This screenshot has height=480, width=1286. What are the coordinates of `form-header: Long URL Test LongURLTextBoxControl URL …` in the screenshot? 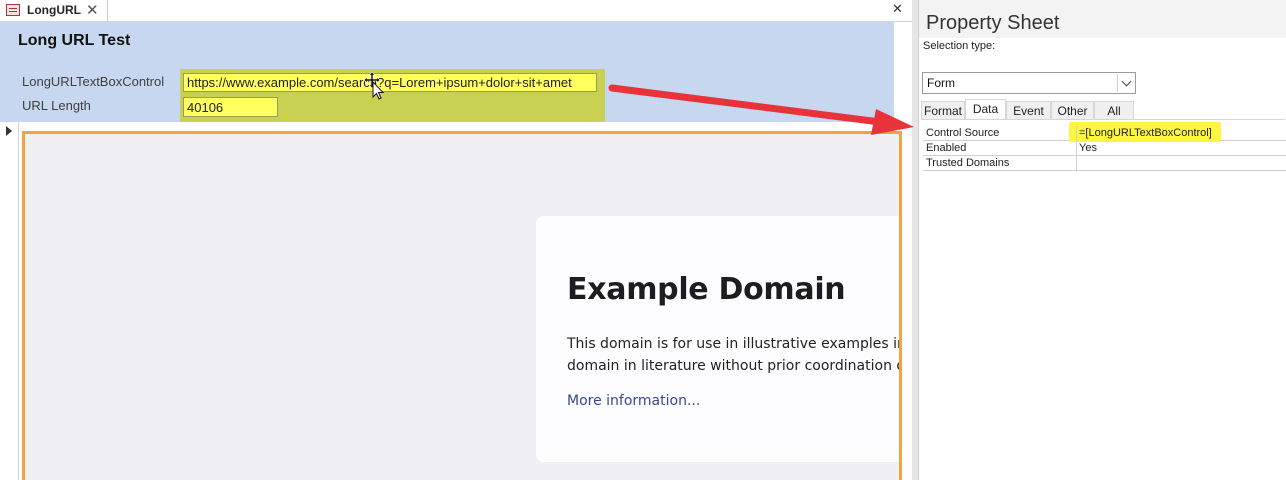 It's located at (447, 72).